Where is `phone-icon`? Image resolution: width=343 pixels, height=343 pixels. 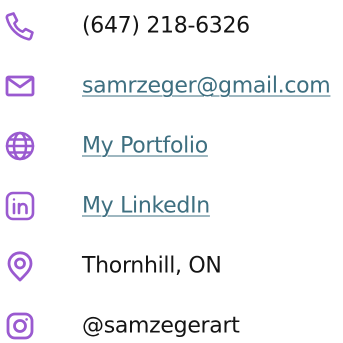 phone-icon is located at coordinates (20, 26).